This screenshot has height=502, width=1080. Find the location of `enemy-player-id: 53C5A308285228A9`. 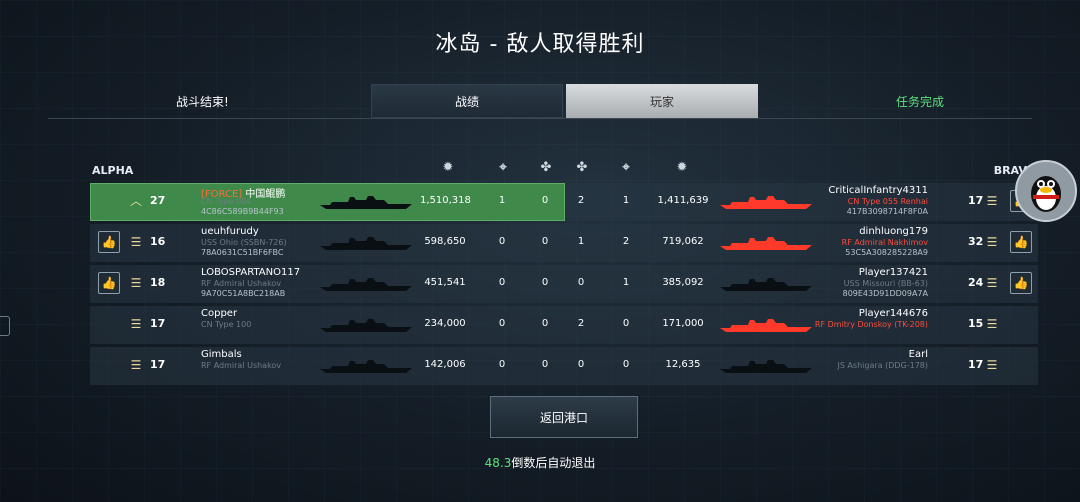

enemy-player-id: 53C5A308285228A9 is located at coordinates (886, 252).